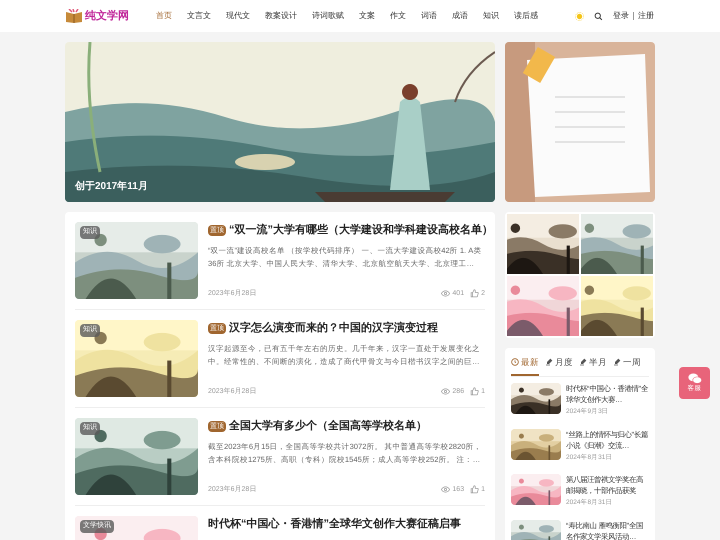  Describe the element at coordinates (593, 366) in the screenshot. I see `tab: 半月` at that location.